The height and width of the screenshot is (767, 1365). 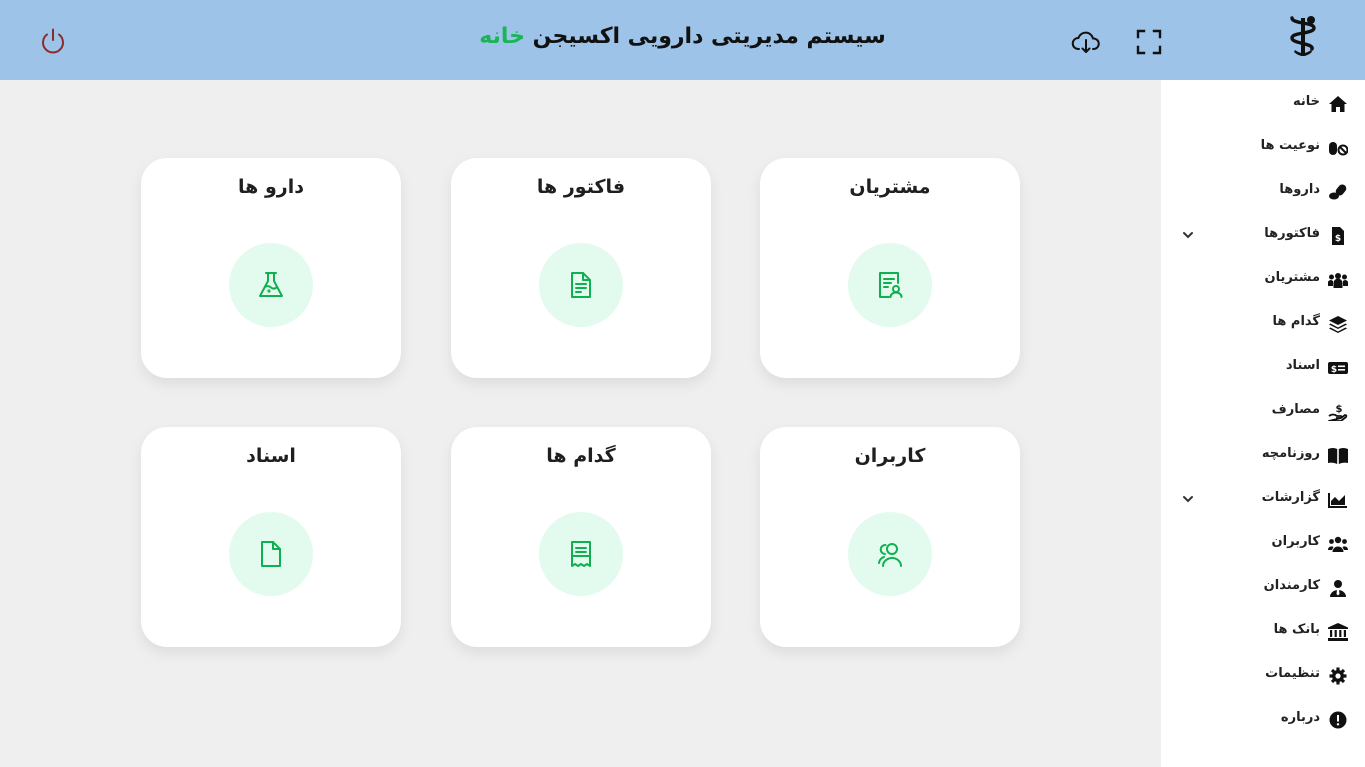 I want to click on hand-holding-dollar-icon: $, so click(x=1338, y=412).